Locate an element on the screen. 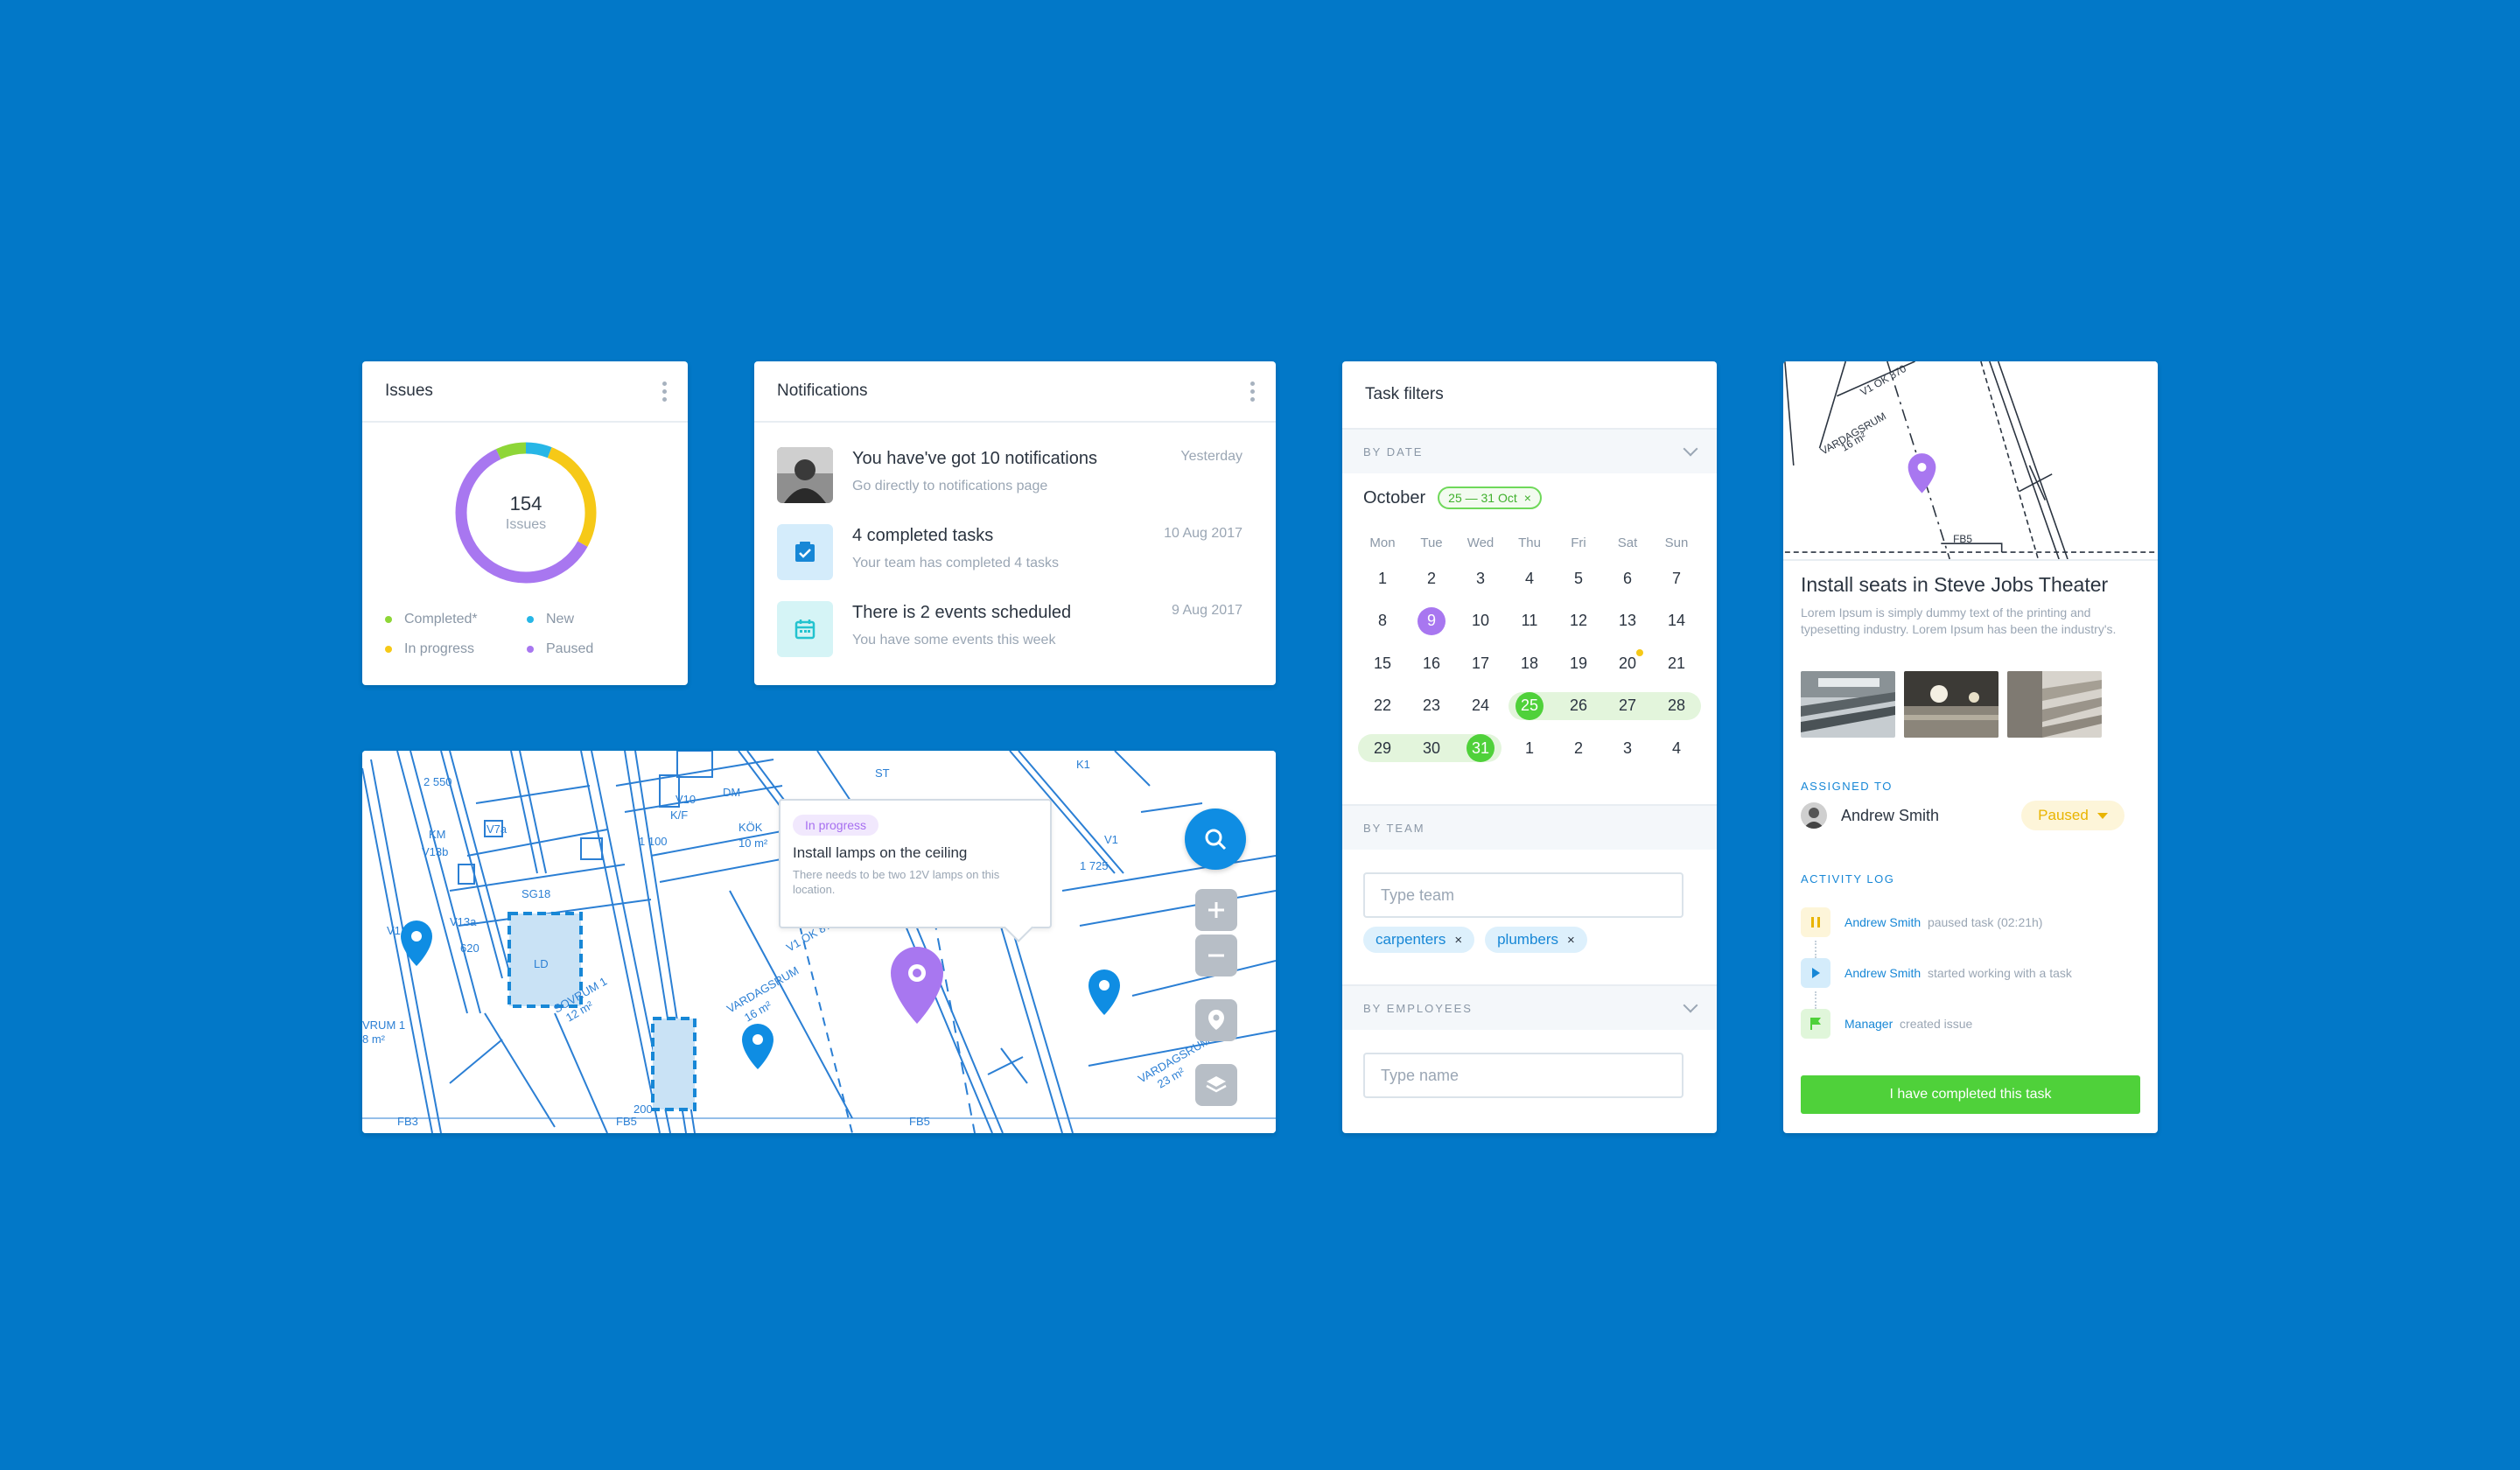 The height and width of the screenshot is (1470, 2520). calendar-day: 8 is located at coordinates (1382, 621).